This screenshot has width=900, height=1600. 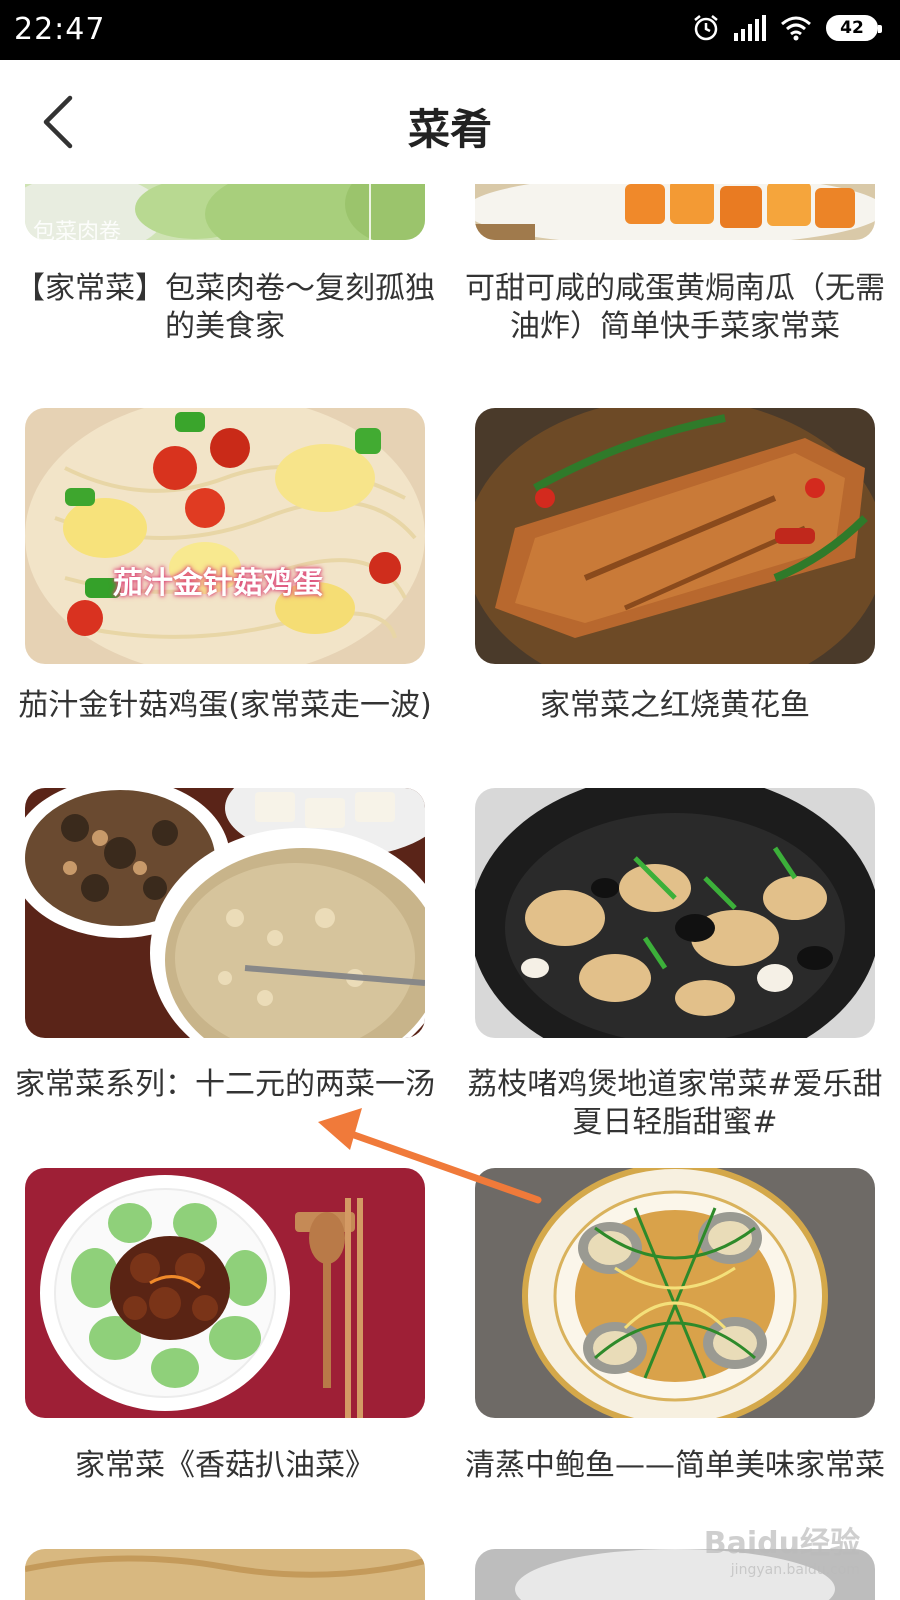 I want to click on battery-indicator: 42, so click(x=854, y=28).